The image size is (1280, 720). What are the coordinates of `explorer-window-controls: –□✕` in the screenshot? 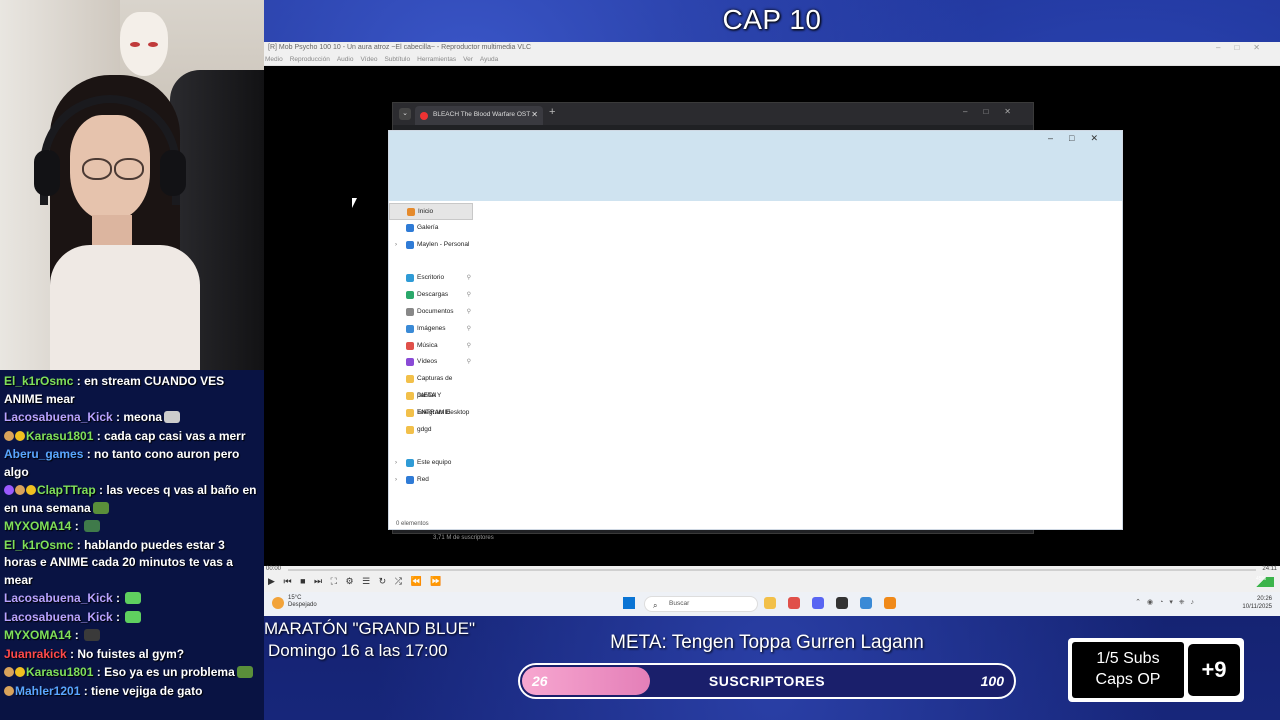 It's located at (1081, 138).